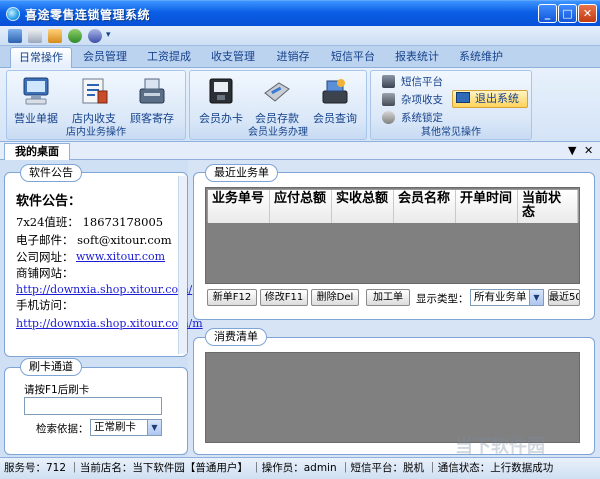  Describe the element at coordinates (422, 82) in the screenshot. I see `sms-platform-label: 短信平台` at that location.